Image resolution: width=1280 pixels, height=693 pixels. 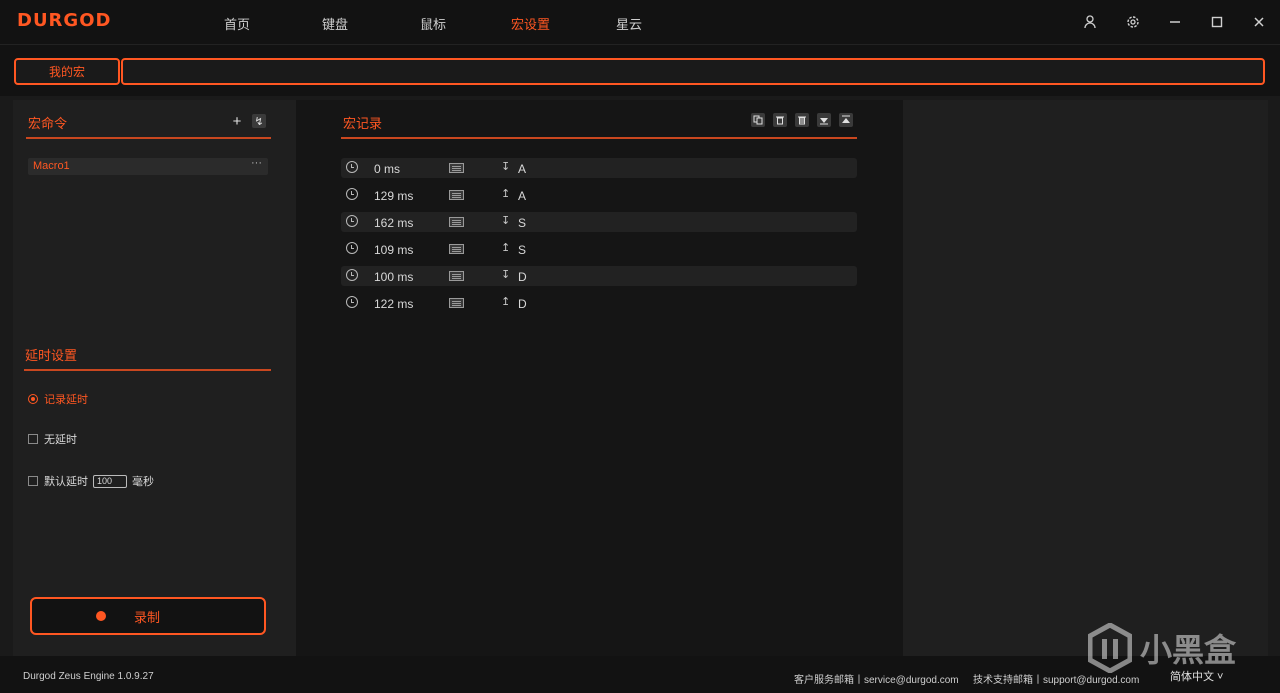 What do you see at coordinates (758, 120) in the screenshot?
I see `copy-icon` at bounding box center [758, 120].